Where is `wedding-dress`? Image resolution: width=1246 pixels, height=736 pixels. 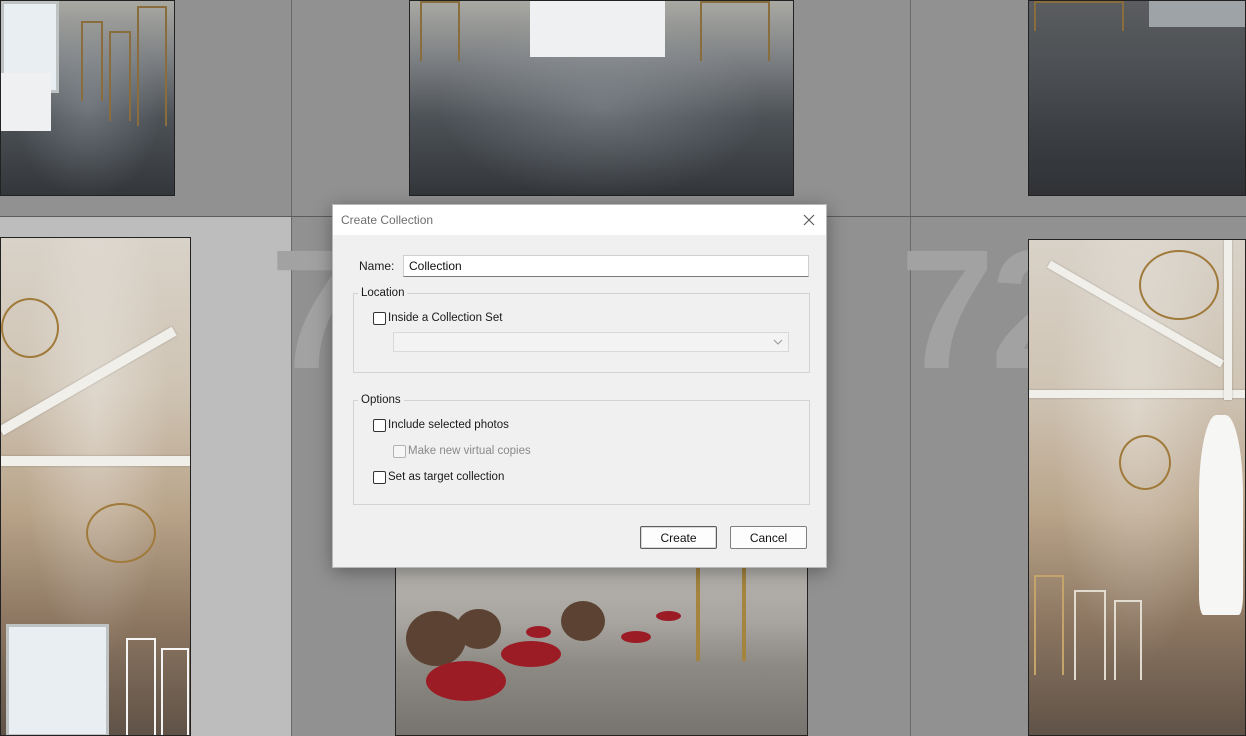
wedding-dress is located at coordinates (1221, 515).